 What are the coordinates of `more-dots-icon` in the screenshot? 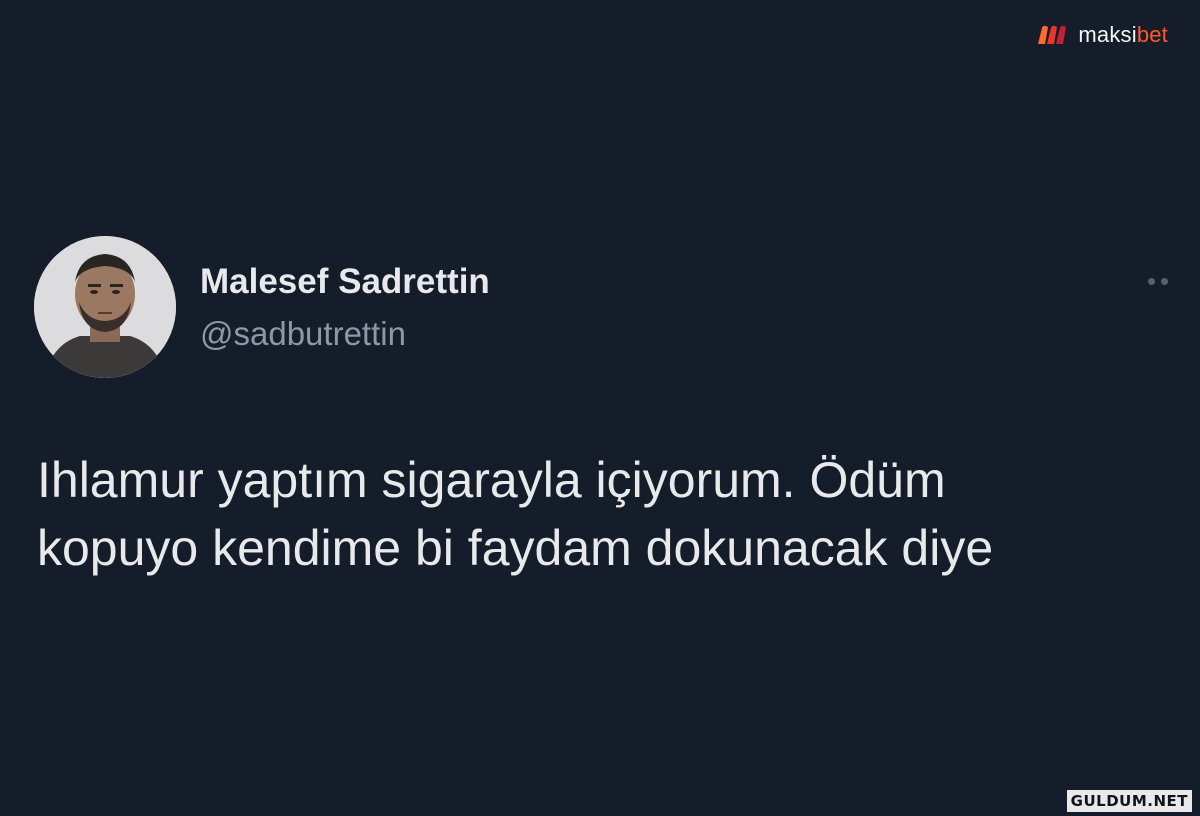 It's located at (1153, 281).